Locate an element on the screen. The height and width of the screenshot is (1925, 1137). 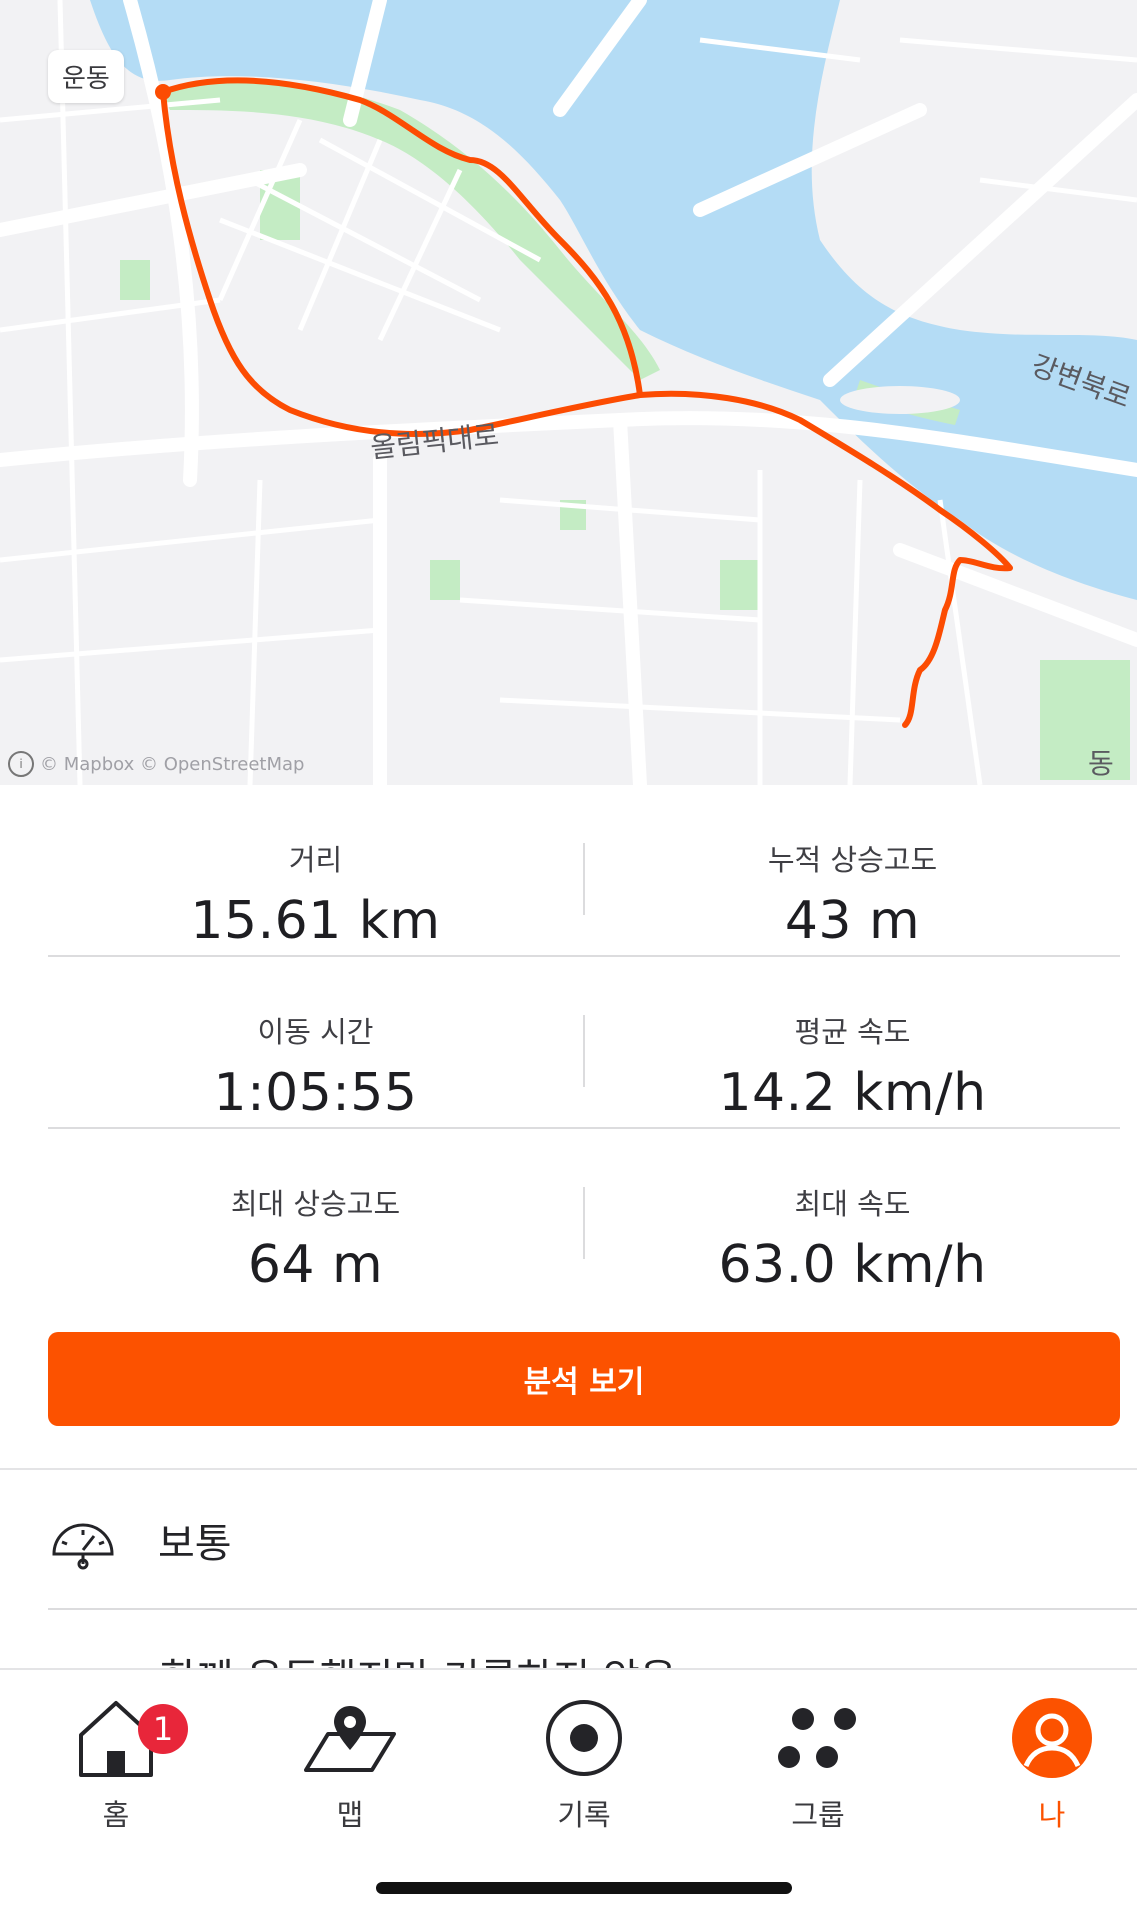
tab-home: 1 홈 is located at coordinates (117, 1761).